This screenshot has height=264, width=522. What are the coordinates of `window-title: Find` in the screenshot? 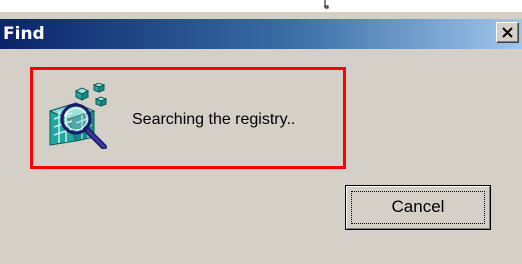 It's located at (24, 34).